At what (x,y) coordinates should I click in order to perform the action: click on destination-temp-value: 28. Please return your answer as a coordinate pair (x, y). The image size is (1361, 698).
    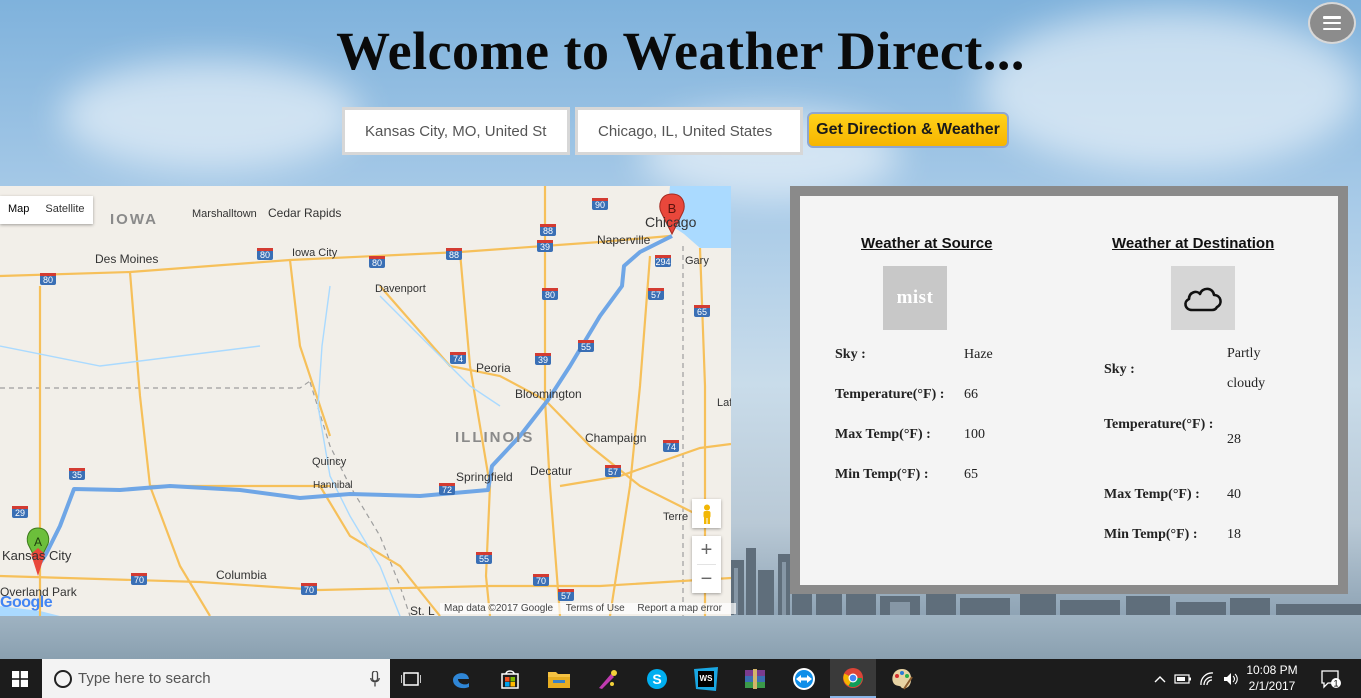
    Looking at the image, I should click on (1234, 439).